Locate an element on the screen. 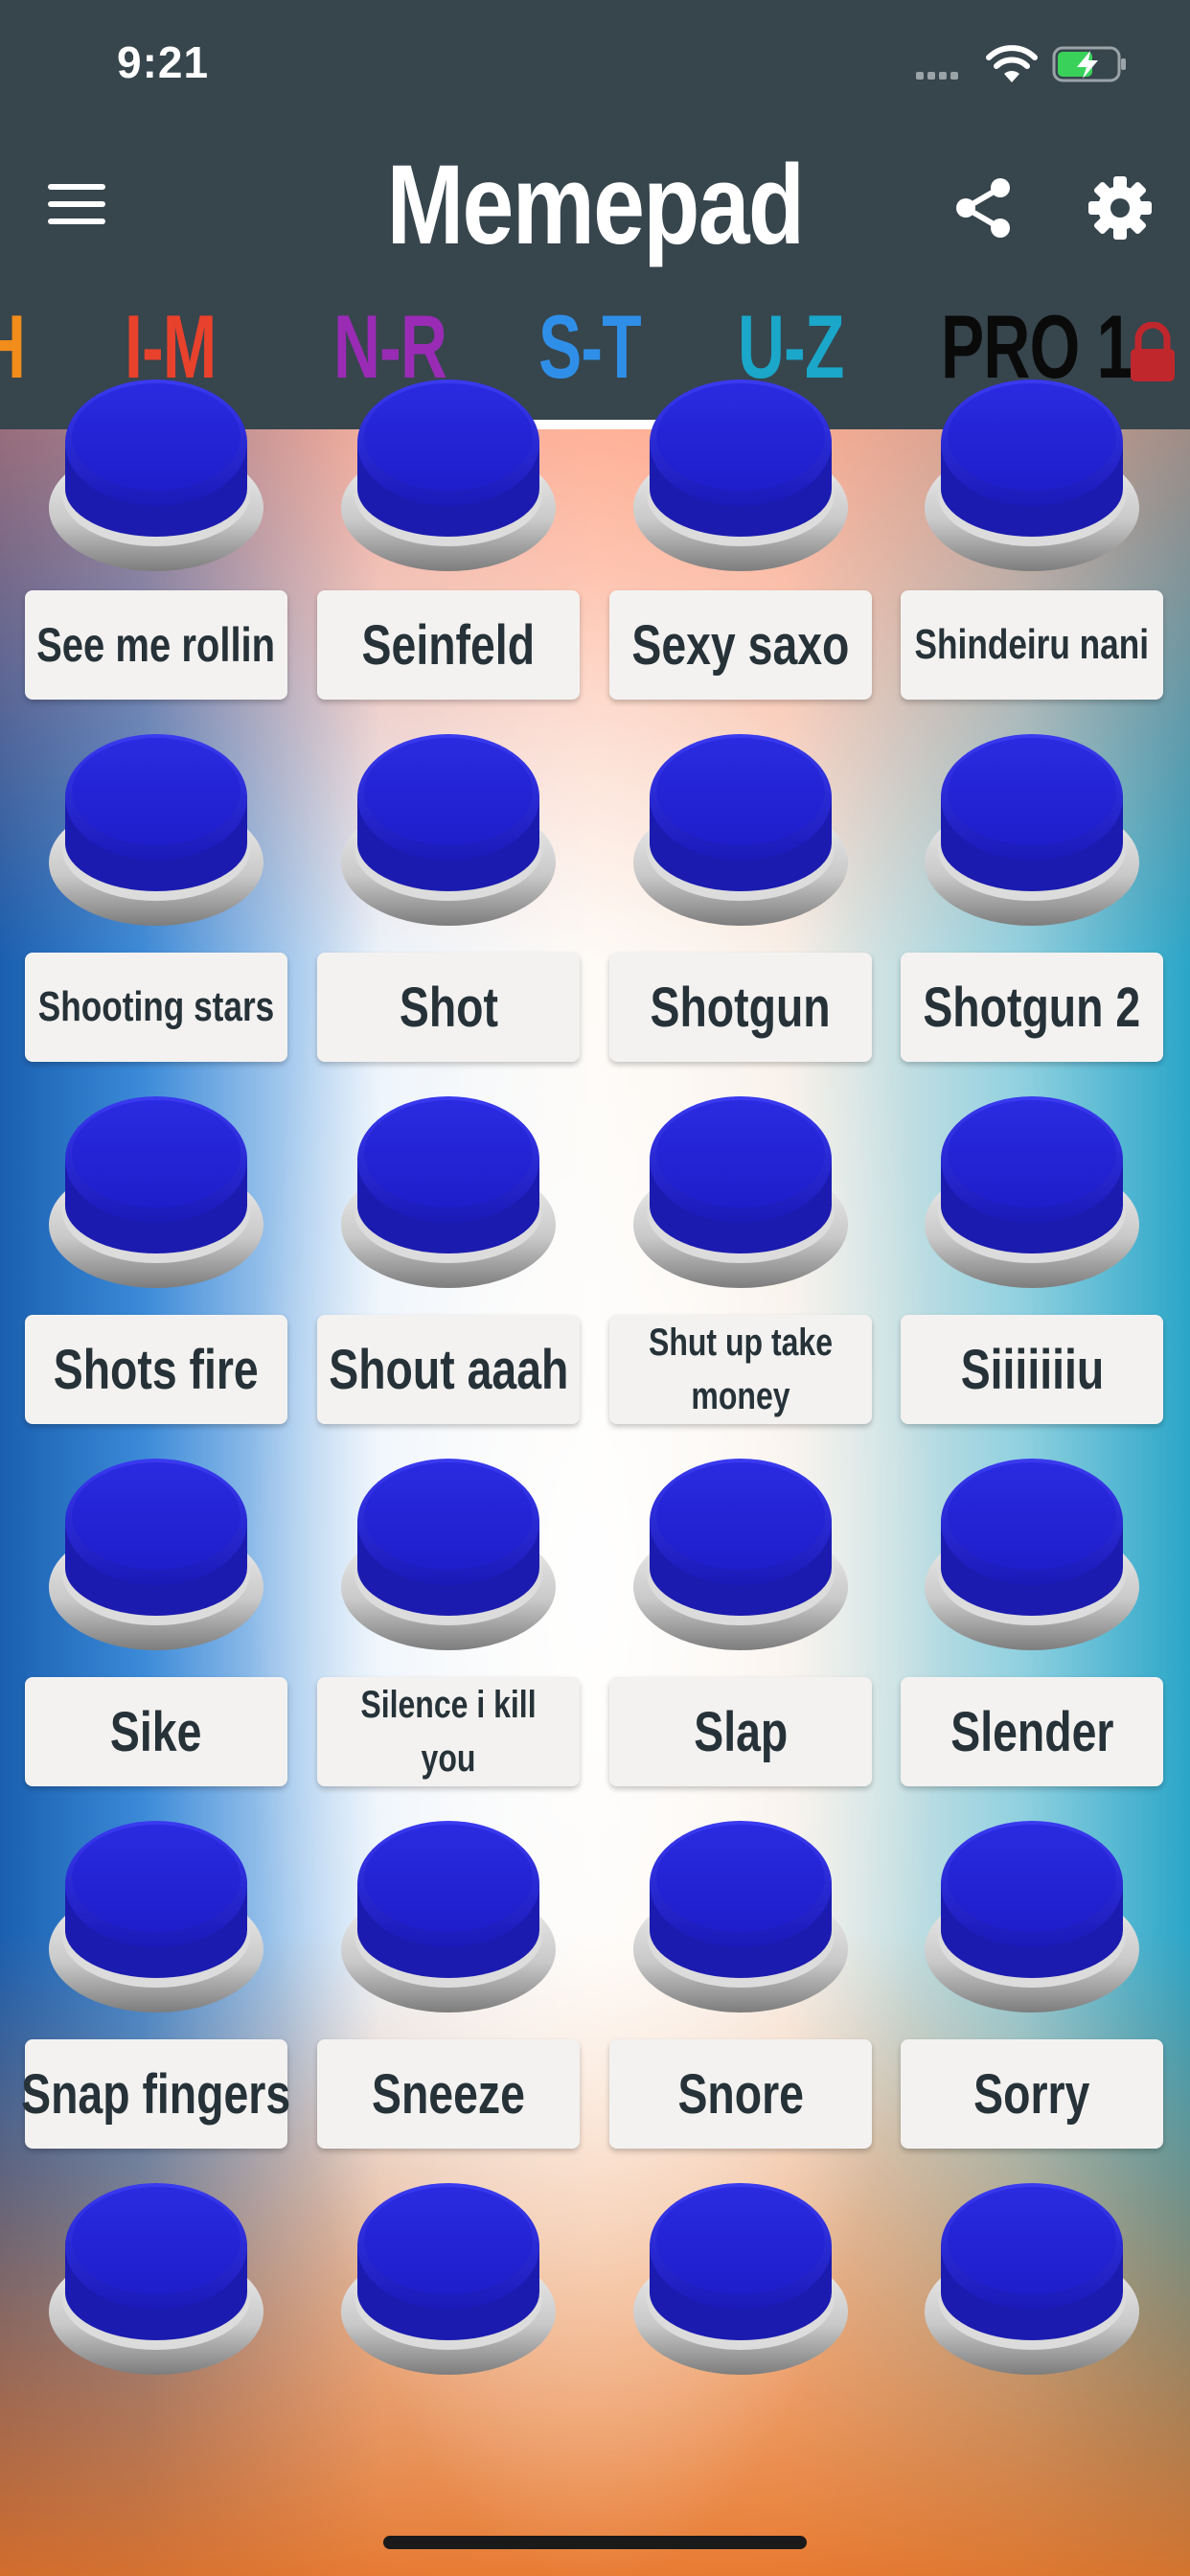 This screenshot has height=2576, width=1190. sound-label: Sexy saxo is located at coordinates (741, 645).